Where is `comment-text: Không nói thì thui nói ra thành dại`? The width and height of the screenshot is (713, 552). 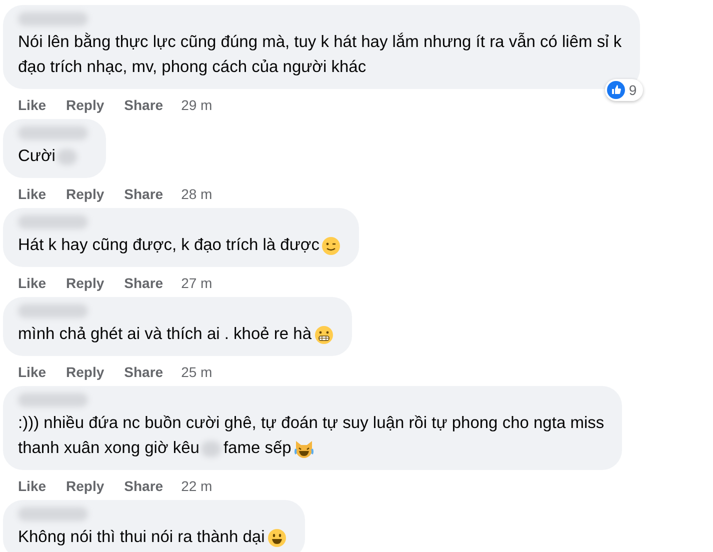 comment-text: Không nói thì thui nói ra thành dại is located at coordinates (141, 537).